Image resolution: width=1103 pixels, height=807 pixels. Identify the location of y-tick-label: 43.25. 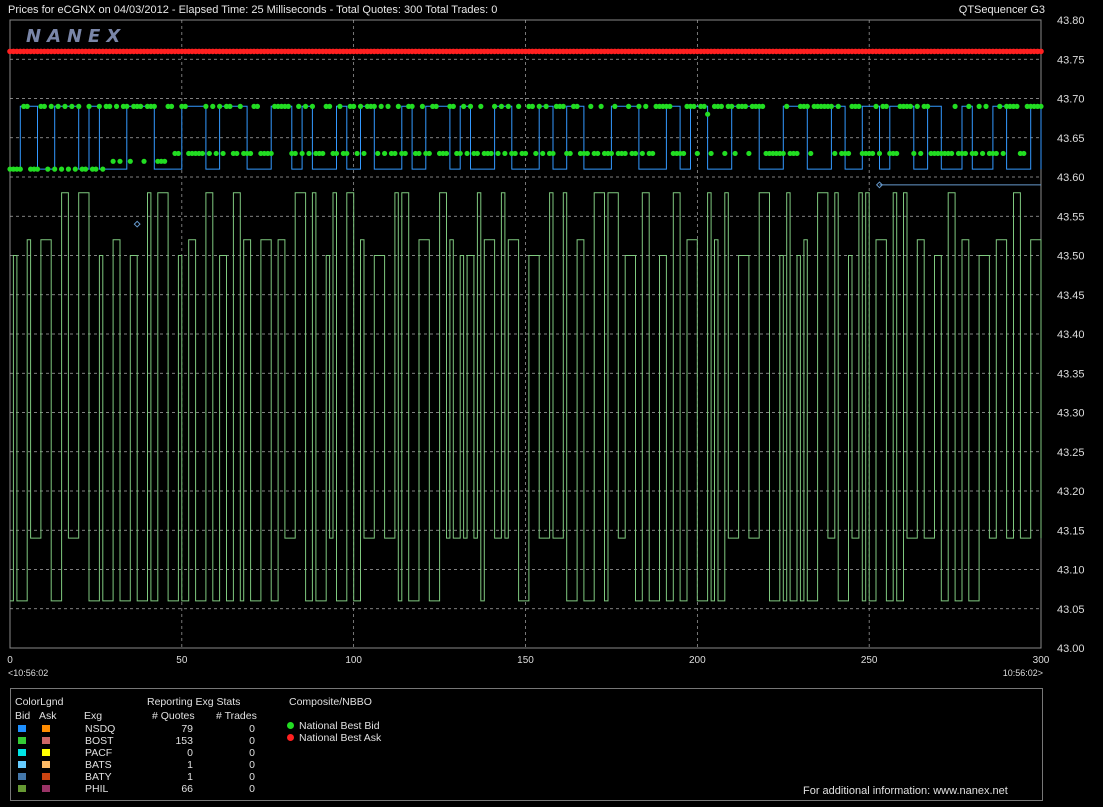
(1071, 453).